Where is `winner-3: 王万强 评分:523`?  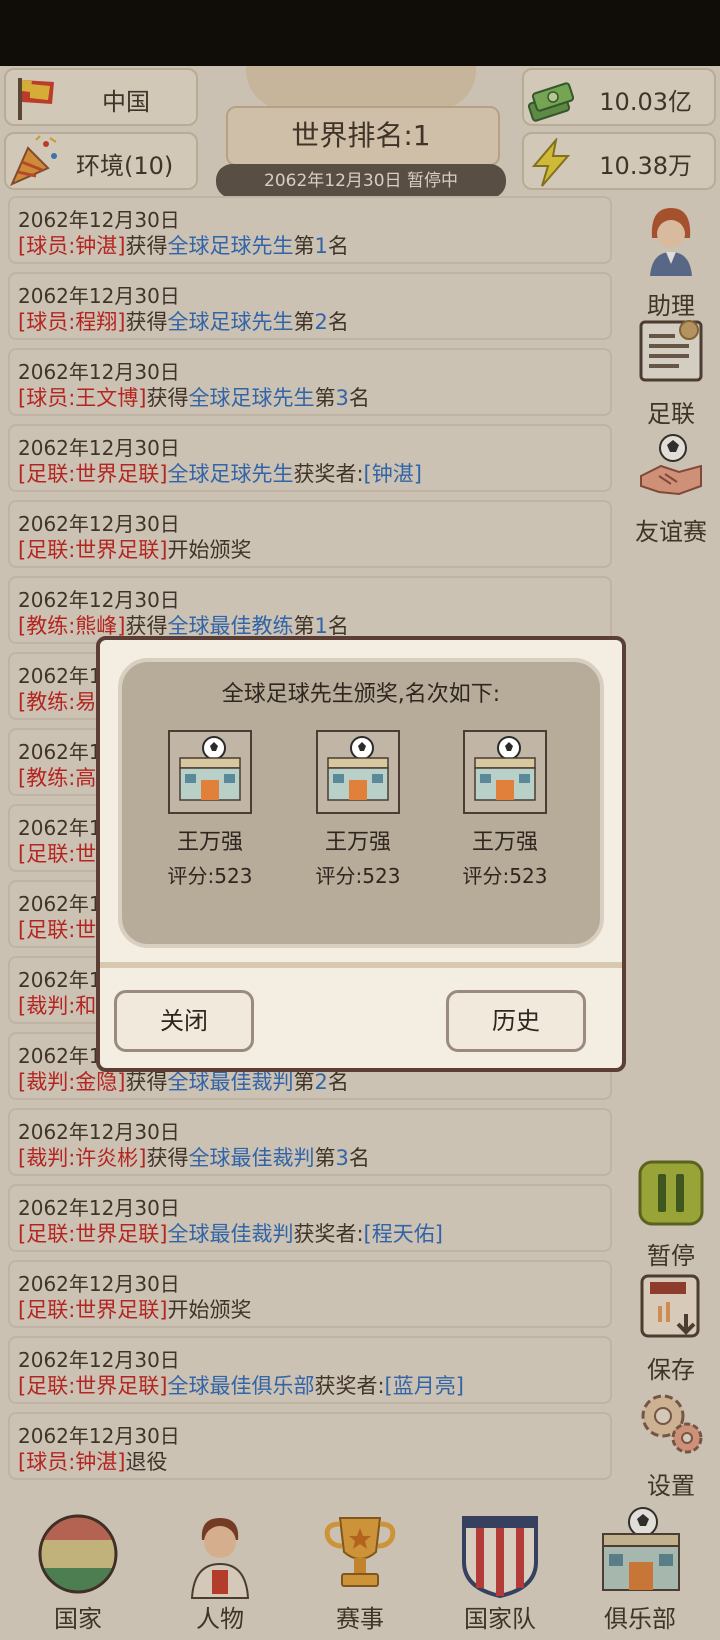 winner-3: 王万强 评分:523 is located at coordinates (505, 809).